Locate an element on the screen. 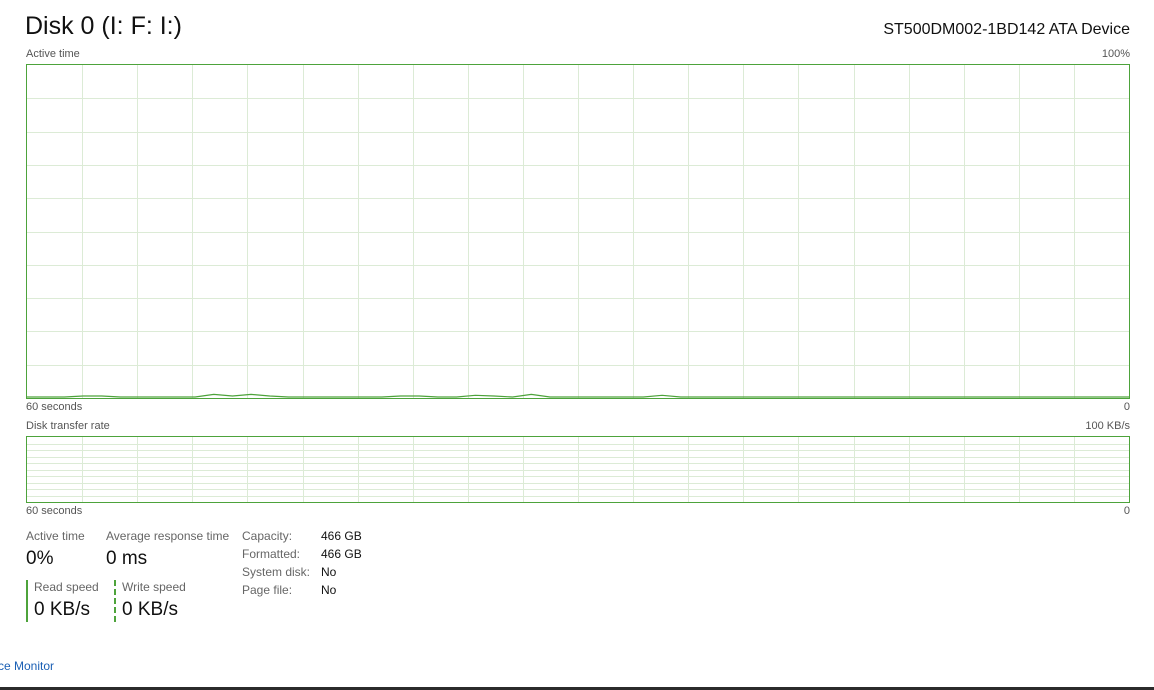 The width and height of the screenshot is (1154, 690). read-speed-value: 0 KB/s is located at coordinates (62, 609).